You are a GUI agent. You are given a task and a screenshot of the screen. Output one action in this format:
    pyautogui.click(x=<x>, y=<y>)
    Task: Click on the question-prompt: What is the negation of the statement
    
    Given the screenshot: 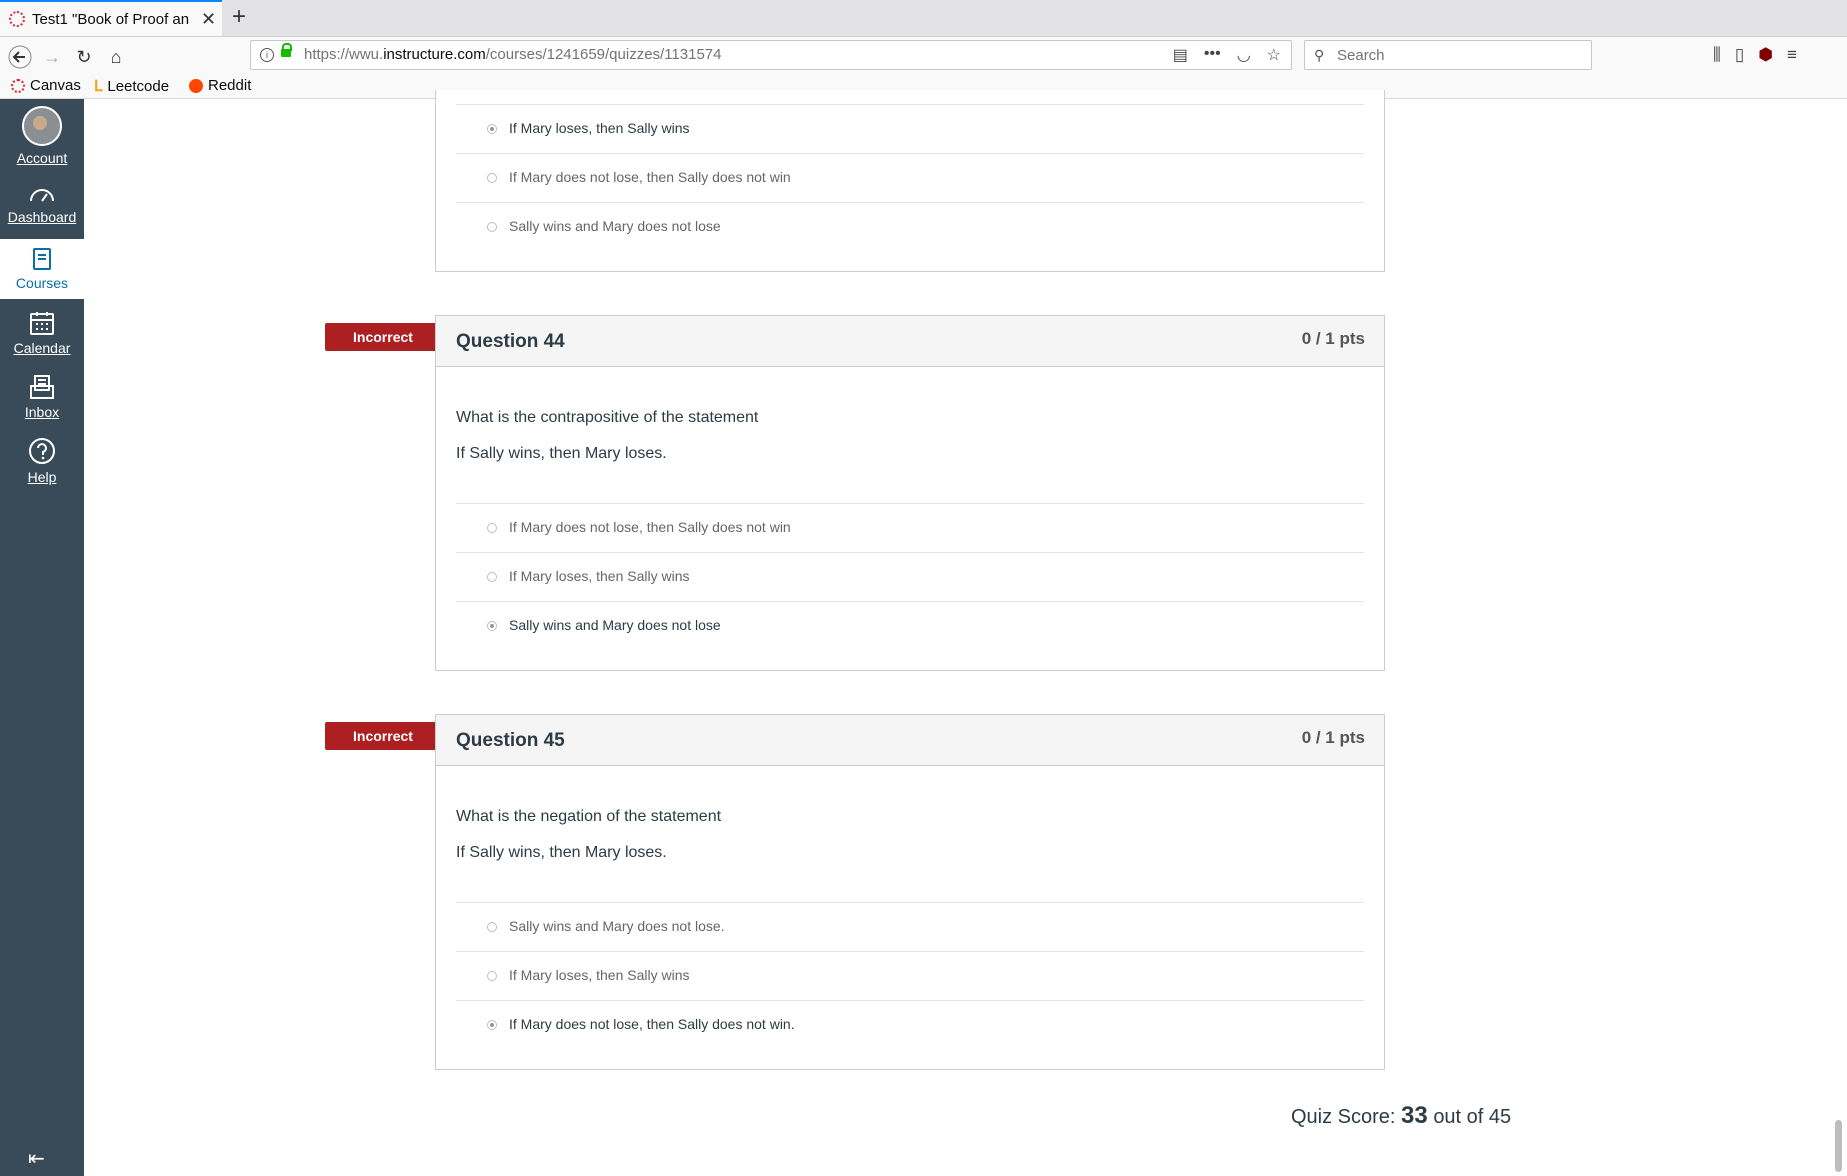 What is the action you would take?
    pyautogui.click(x=589, y=816)
    